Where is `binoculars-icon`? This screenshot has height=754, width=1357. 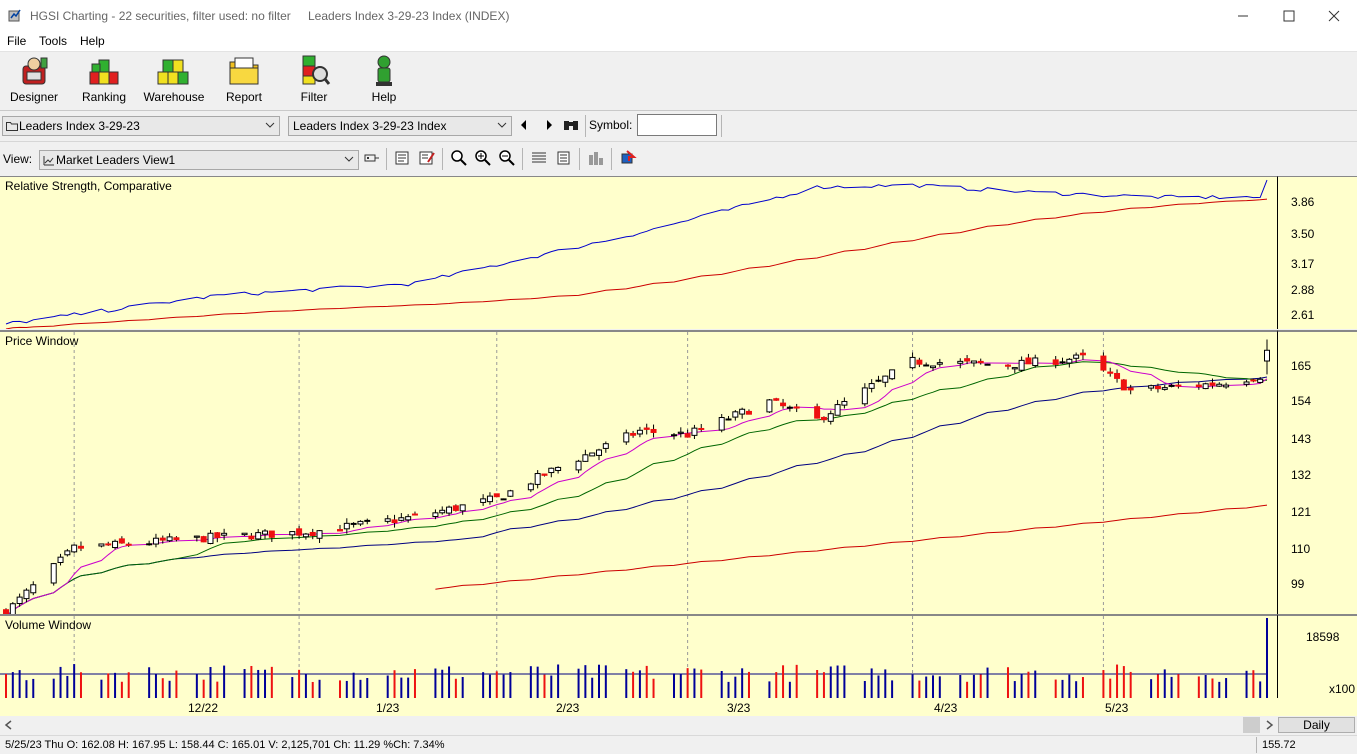 binoculars-icon is located at coordinates (571, 125).